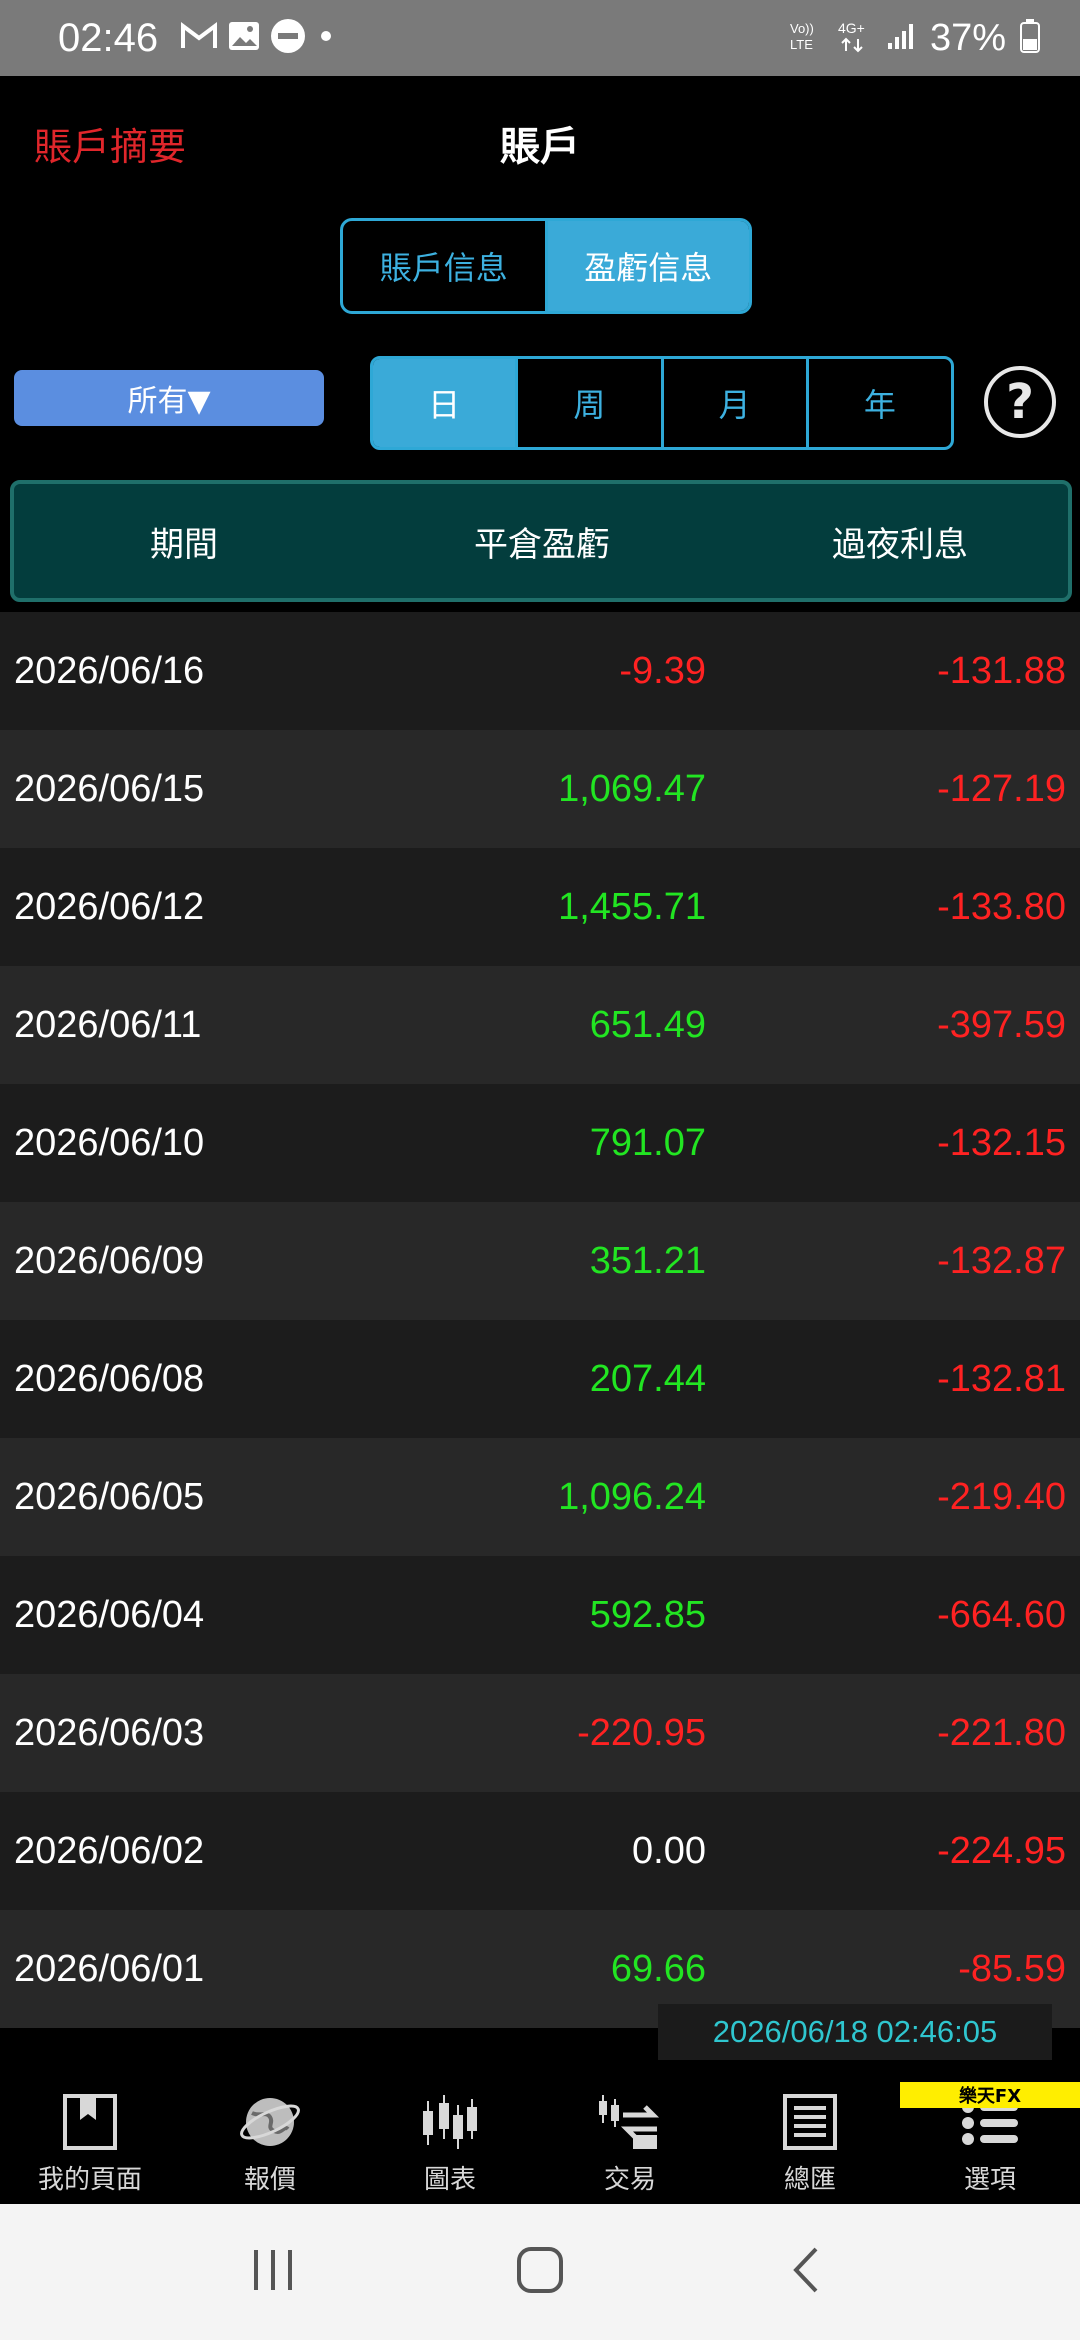  I want to click on row-overnight-interest: -132.15, so click(1001, 1142).